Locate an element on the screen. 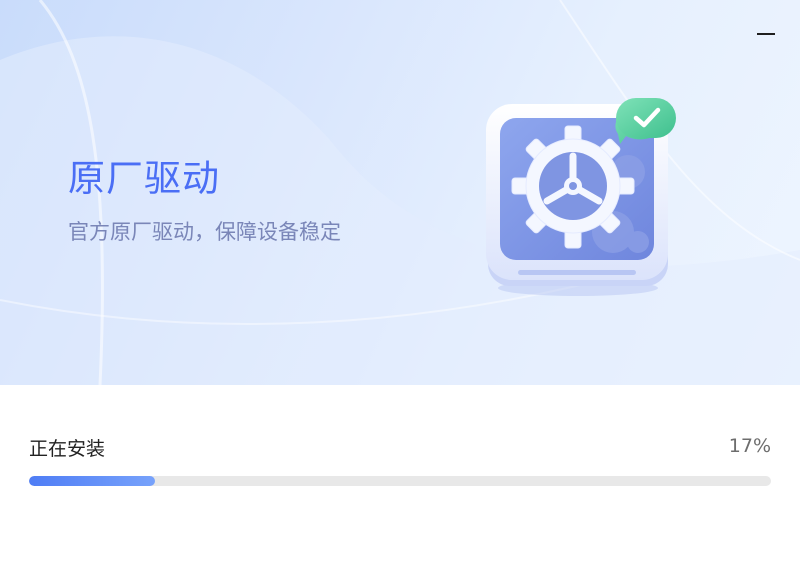 Image resolution: width=800 pixels, height=571 pixels. page-title: 原厂驱动 is located at coordinates (144, 178).